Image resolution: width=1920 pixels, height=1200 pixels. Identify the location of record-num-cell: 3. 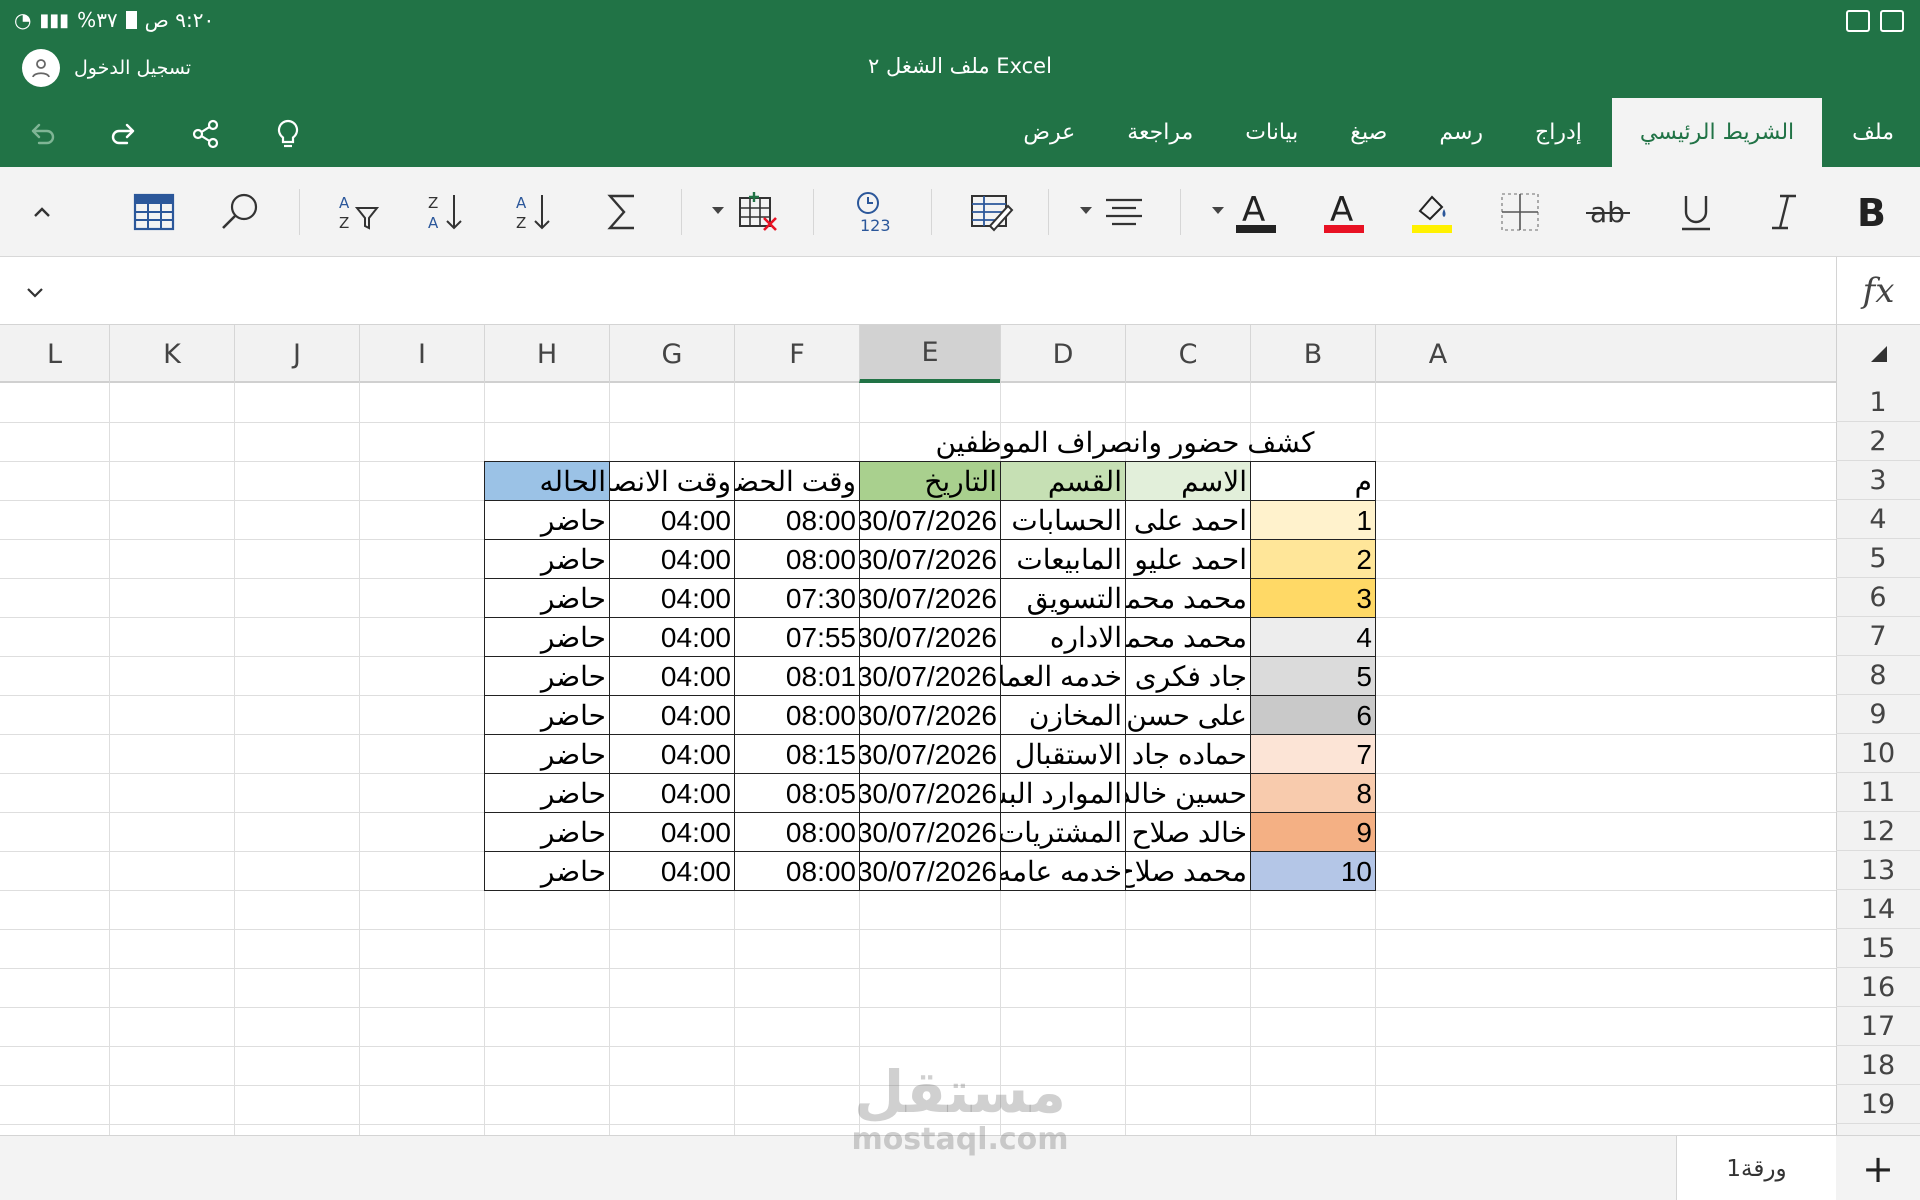
(1313, 598).